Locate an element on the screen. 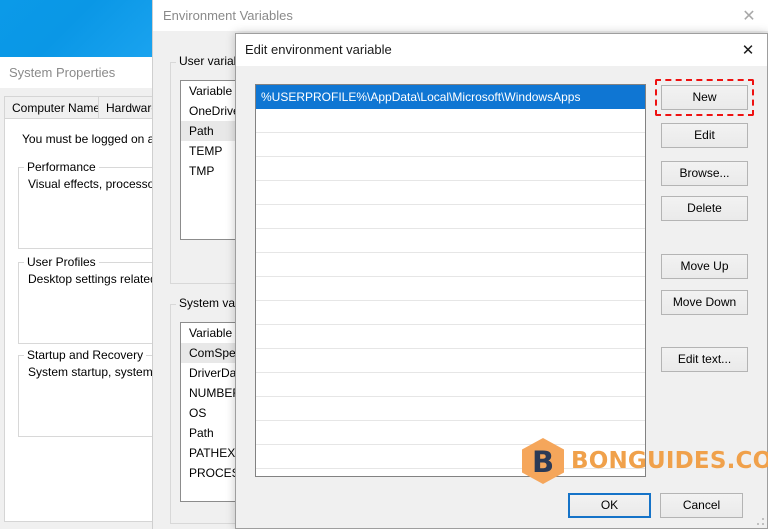 Image resolution: width=768 pixels, height=529 pixels. cancel-button: Cancel is located at coordinates (701, 505).